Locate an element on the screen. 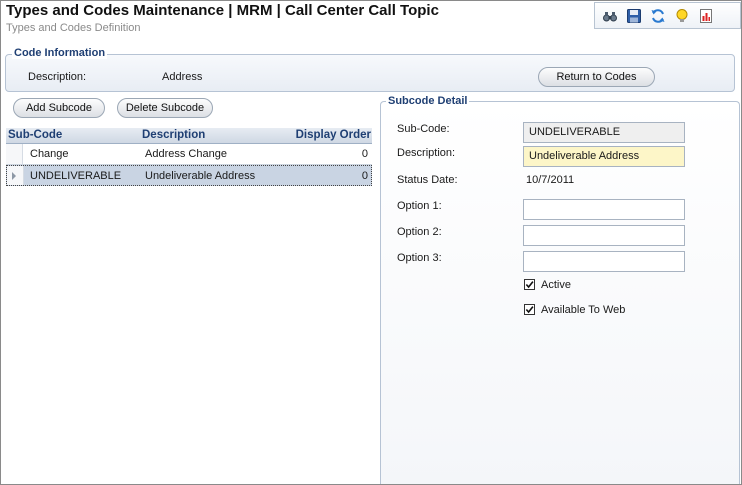  cell-description: Undeliverable Address is located at coordinates (200, 176).